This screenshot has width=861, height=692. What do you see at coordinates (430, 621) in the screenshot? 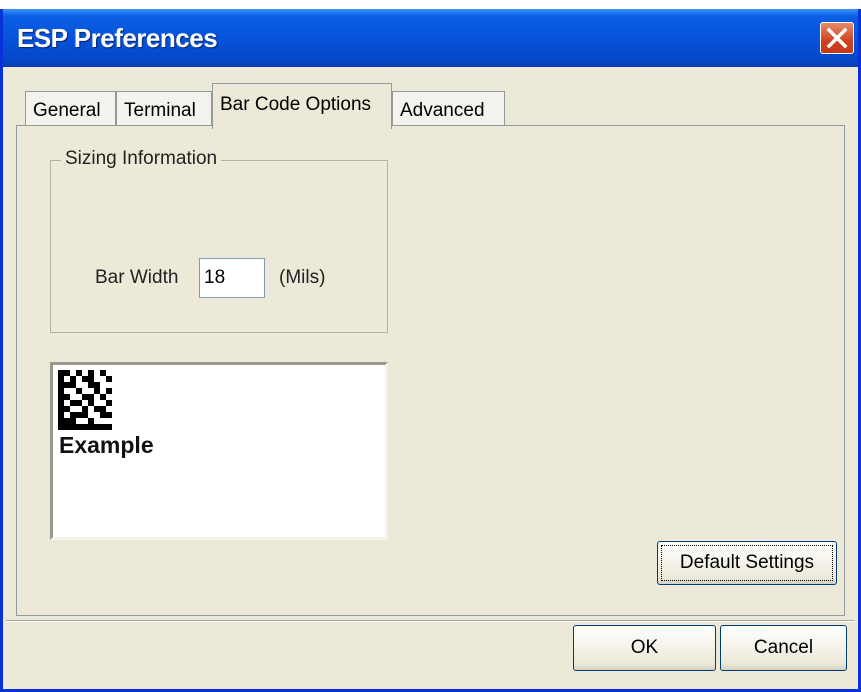
I see `footer-separator` at bounding box center [430, 621].